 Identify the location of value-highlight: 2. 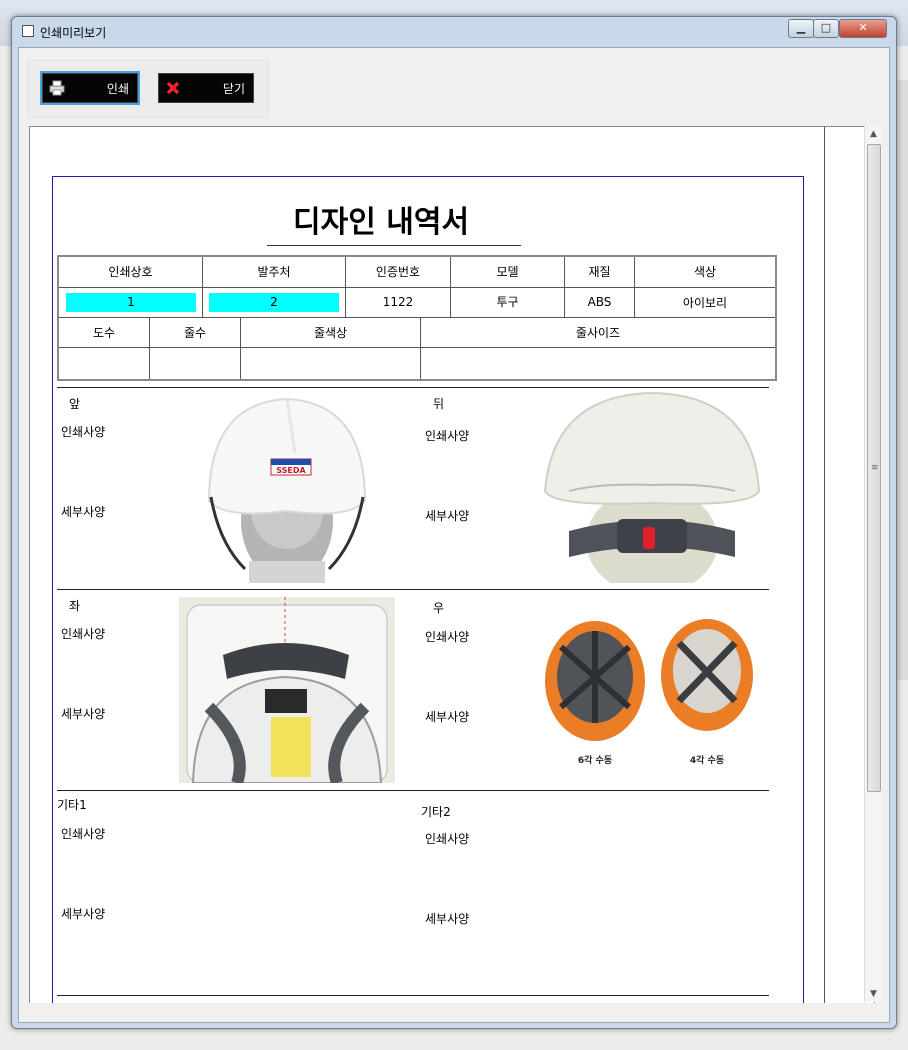
(274, 302).